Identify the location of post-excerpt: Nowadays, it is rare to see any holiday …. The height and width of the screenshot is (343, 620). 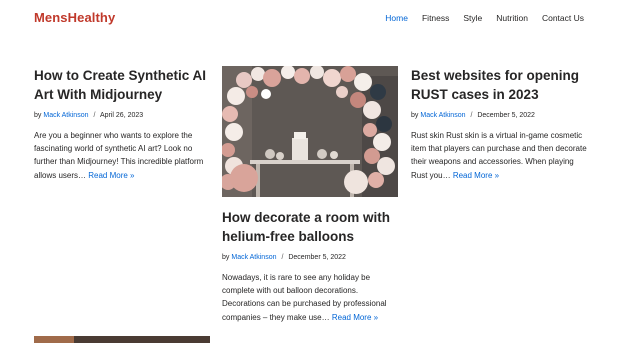
(310, 297).